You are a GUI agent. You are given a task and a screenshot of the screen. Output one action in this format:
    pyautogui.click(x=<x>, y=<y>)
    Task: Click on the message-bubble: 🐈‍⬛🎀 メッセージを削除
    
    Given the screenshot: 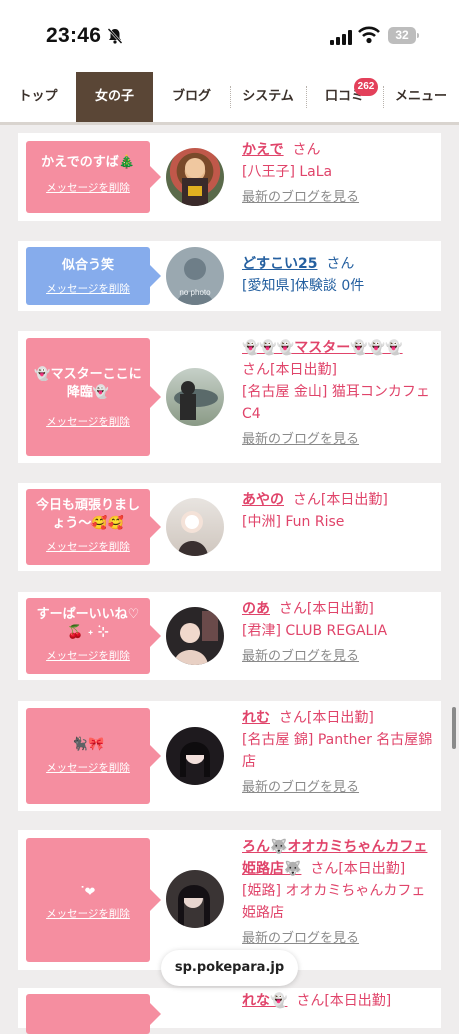 What is the action you would take?
    pyautogui.click(x=93, y=756)
    